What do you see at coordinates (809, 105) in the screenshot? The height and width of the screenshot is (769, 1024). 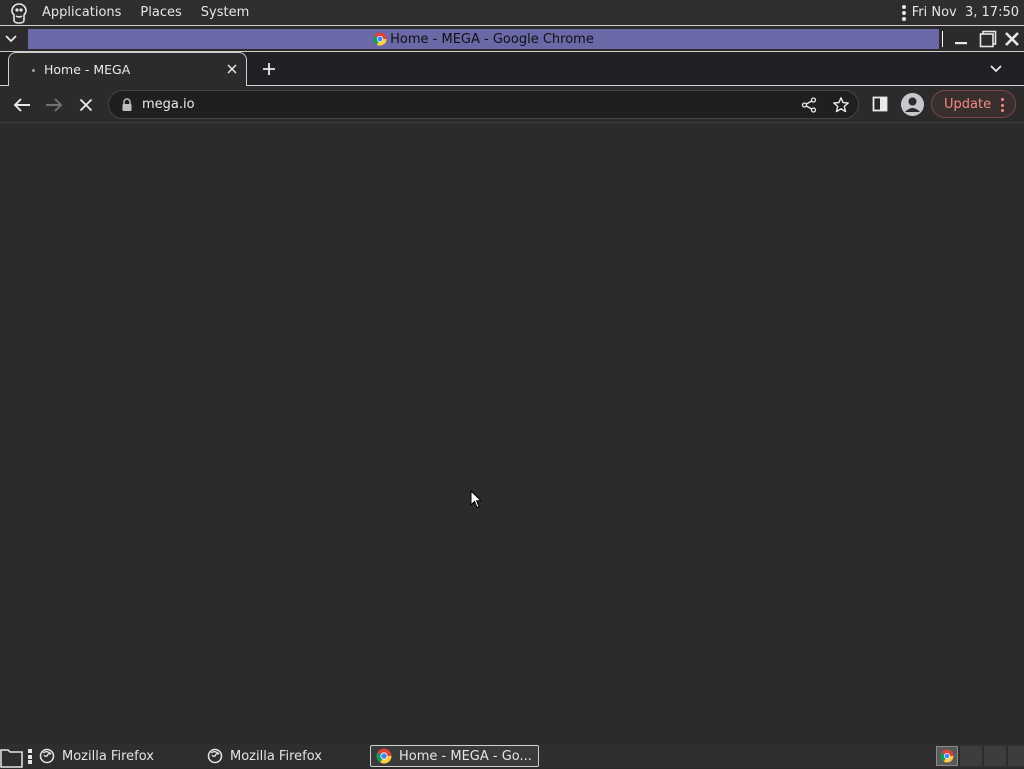 I see `share-icon` at bounding box center [809, 105].